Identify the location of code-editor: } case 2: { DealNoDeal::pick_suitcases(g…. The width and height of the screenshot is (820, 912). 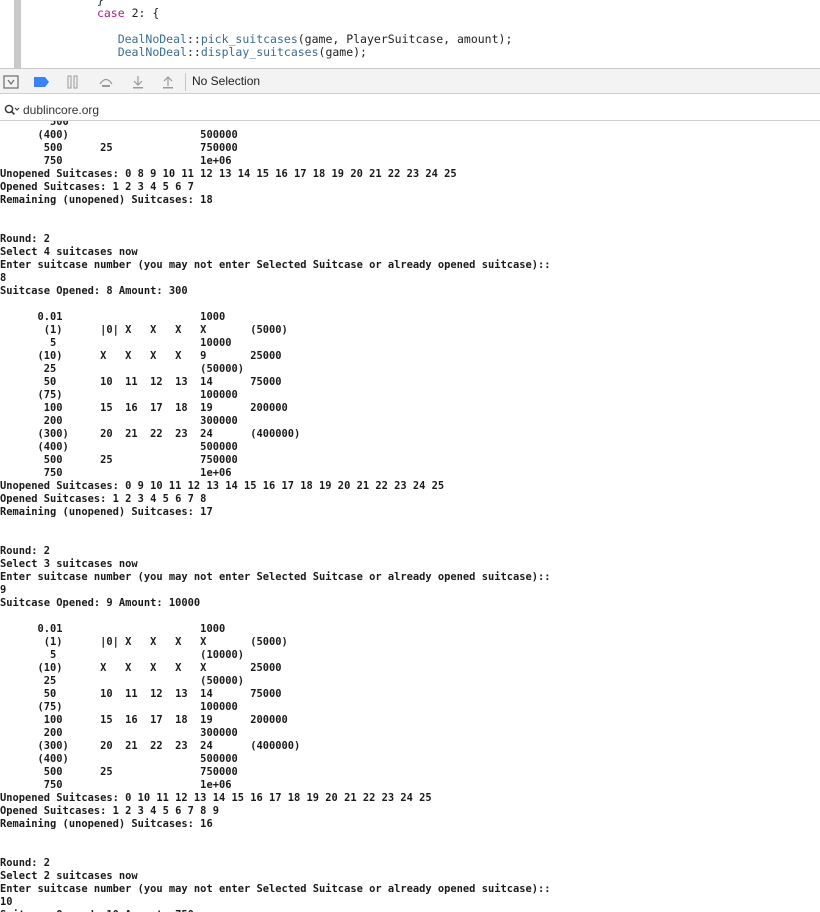
(410, 34).